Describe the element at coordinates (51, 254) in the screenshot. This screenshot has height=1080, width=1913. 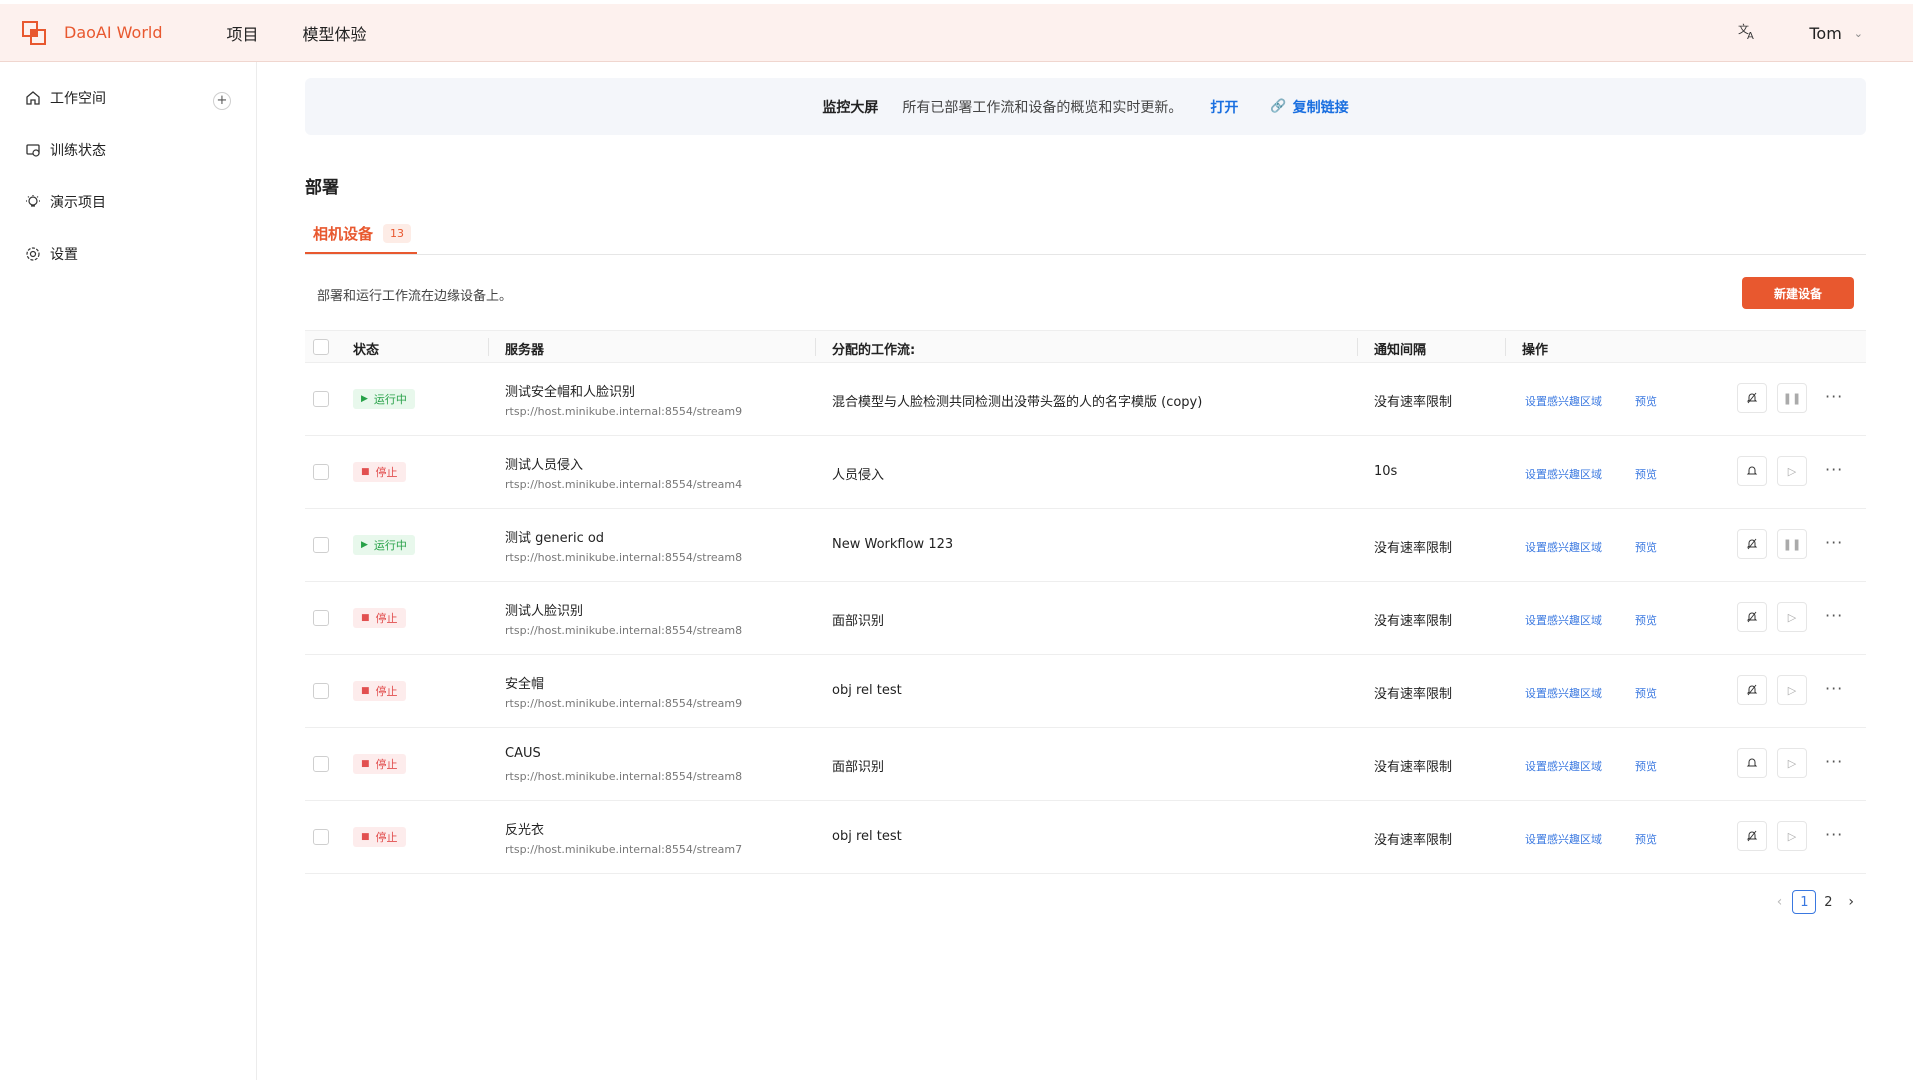
I see `sidebar-item-settings: 设置` at that location.